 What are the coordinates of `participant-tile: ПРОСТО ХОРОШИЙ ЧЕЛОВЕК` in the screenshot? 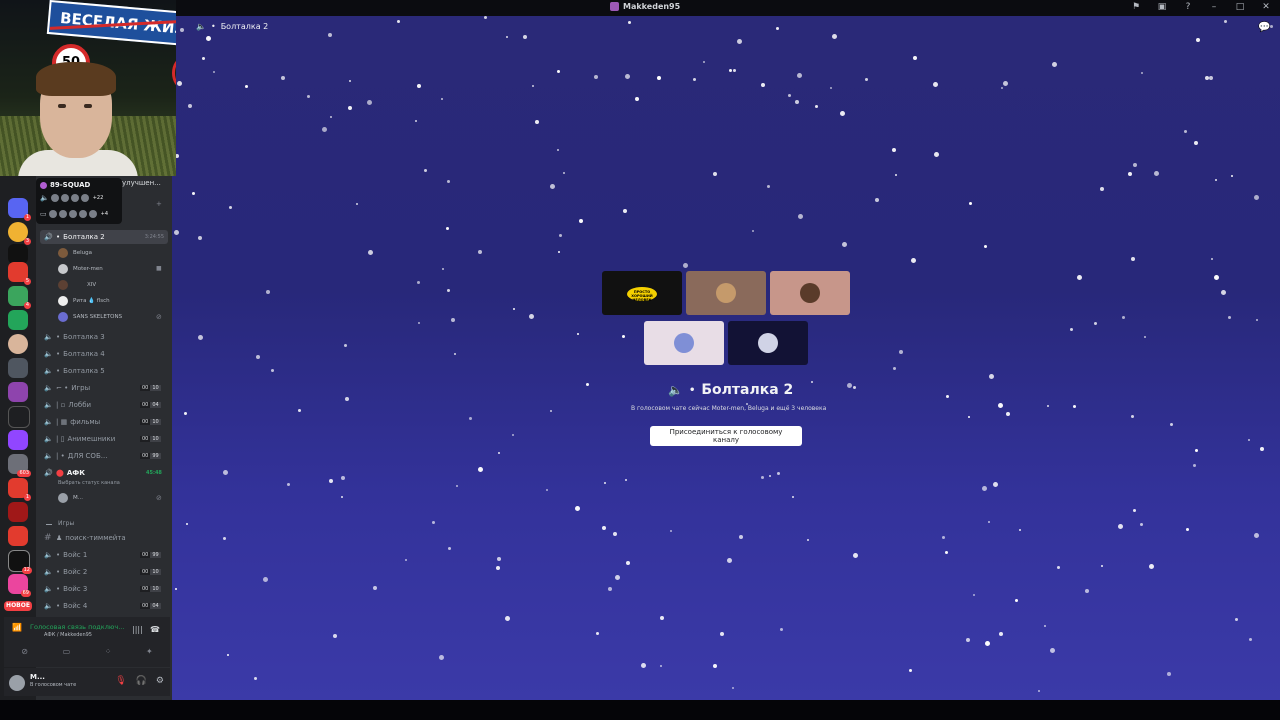 It's located at (642, 293).